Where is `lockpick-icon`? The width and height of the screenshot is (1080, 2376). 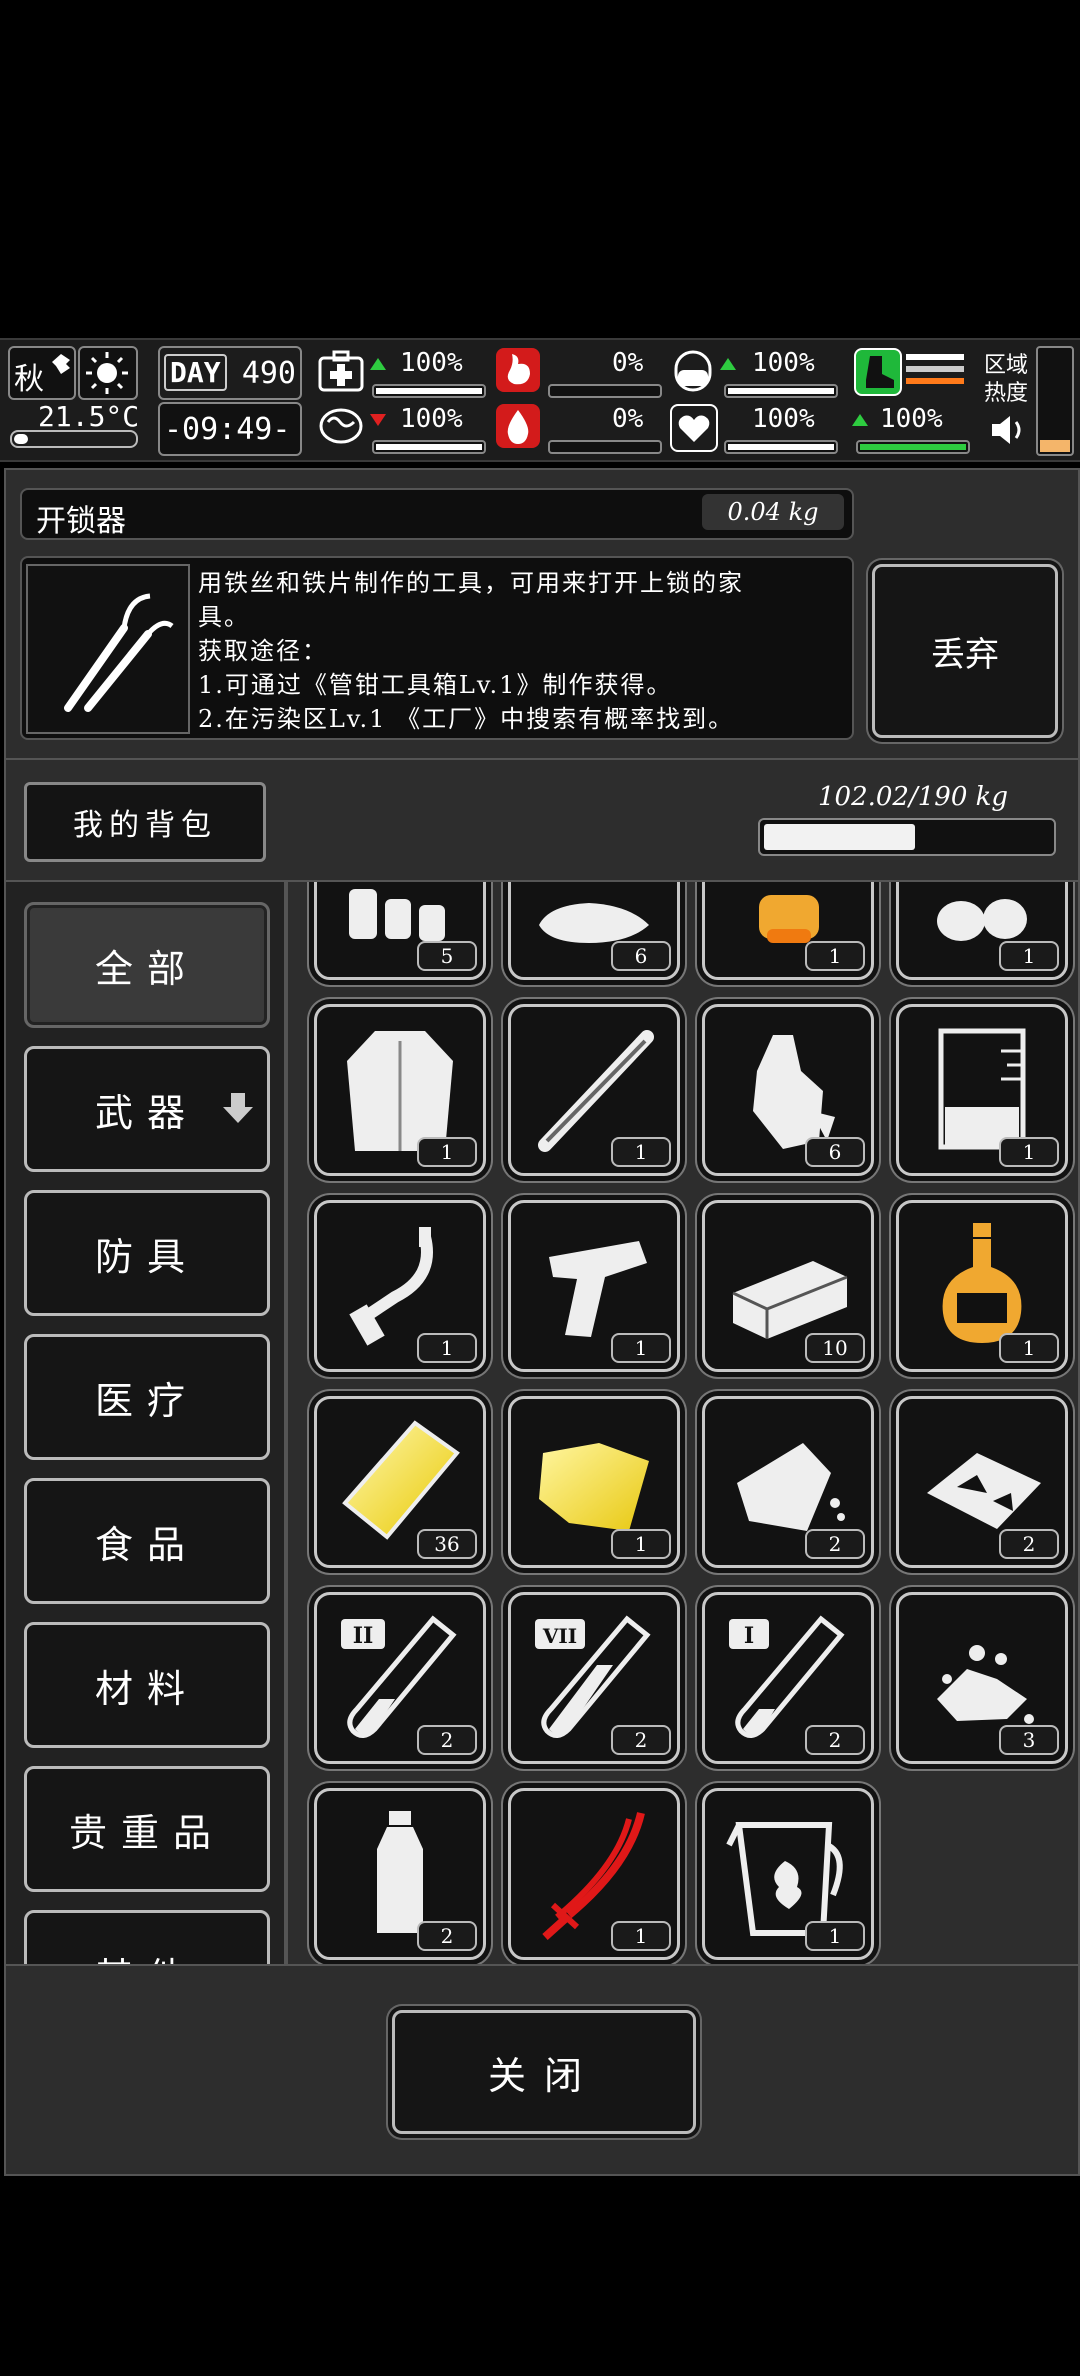
lockpick-icon is located at coordinates (119, 652).